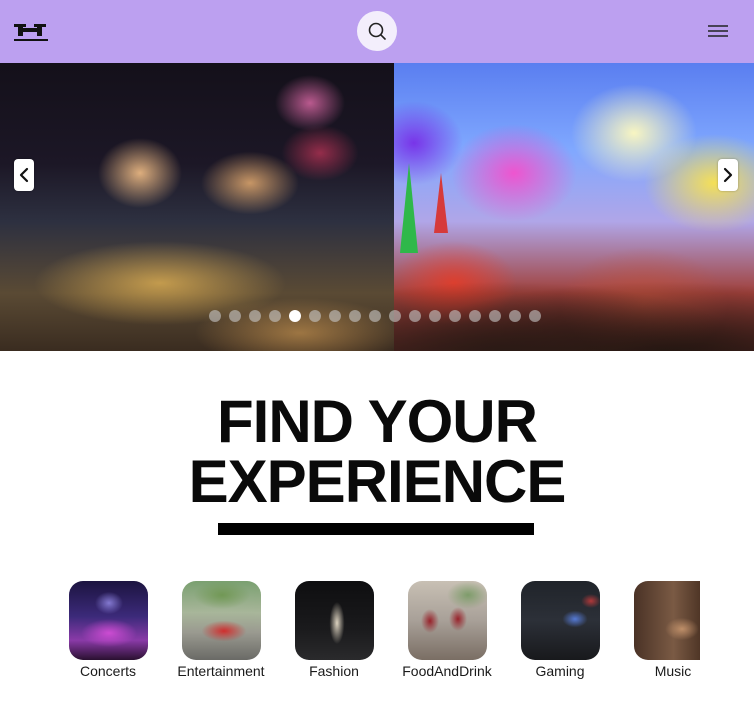 This screenshot has height=728, width=754. I want to click on headline-line-1: FIND YOUR, so click(377, 421).